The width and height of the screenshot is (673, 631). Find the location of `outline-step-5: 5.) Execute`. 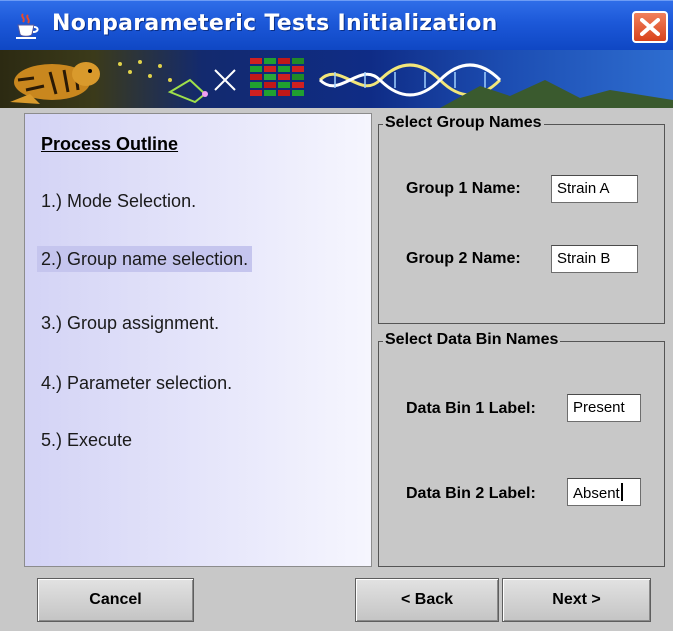

outline-step-5: 5.) Execute is located at coordinates (87, 440).